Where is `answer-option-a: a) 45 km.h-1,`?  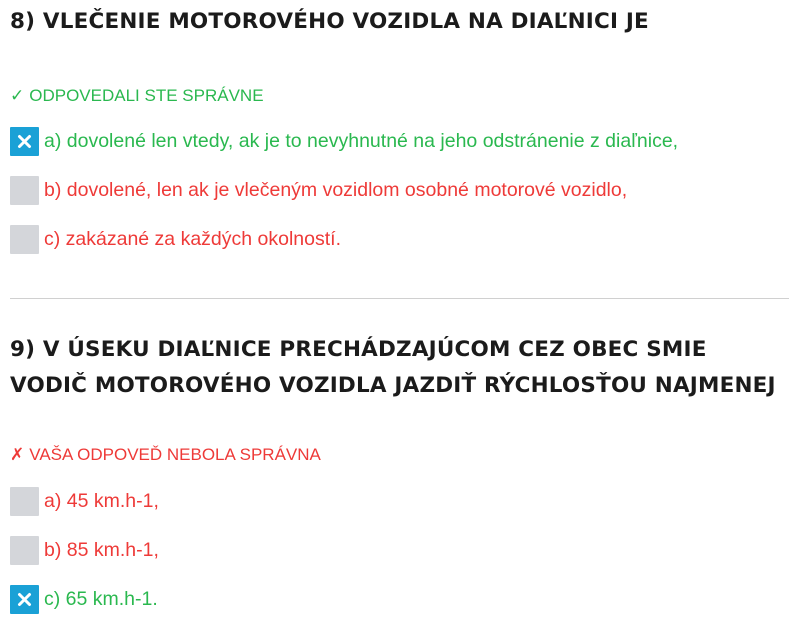
answer-option-a: a) 45 km.h-1, is located at coordinates (84, 501).